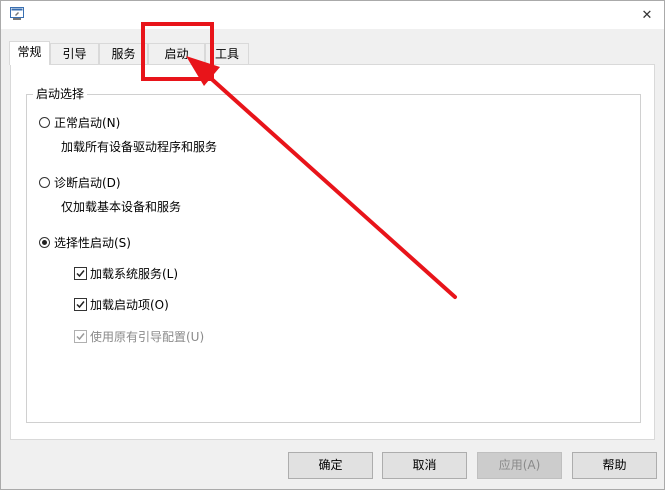 The image size is (665, 490). I want to click on diagnostic-startup-radio: 诊断启动(D), so click(80, 182).